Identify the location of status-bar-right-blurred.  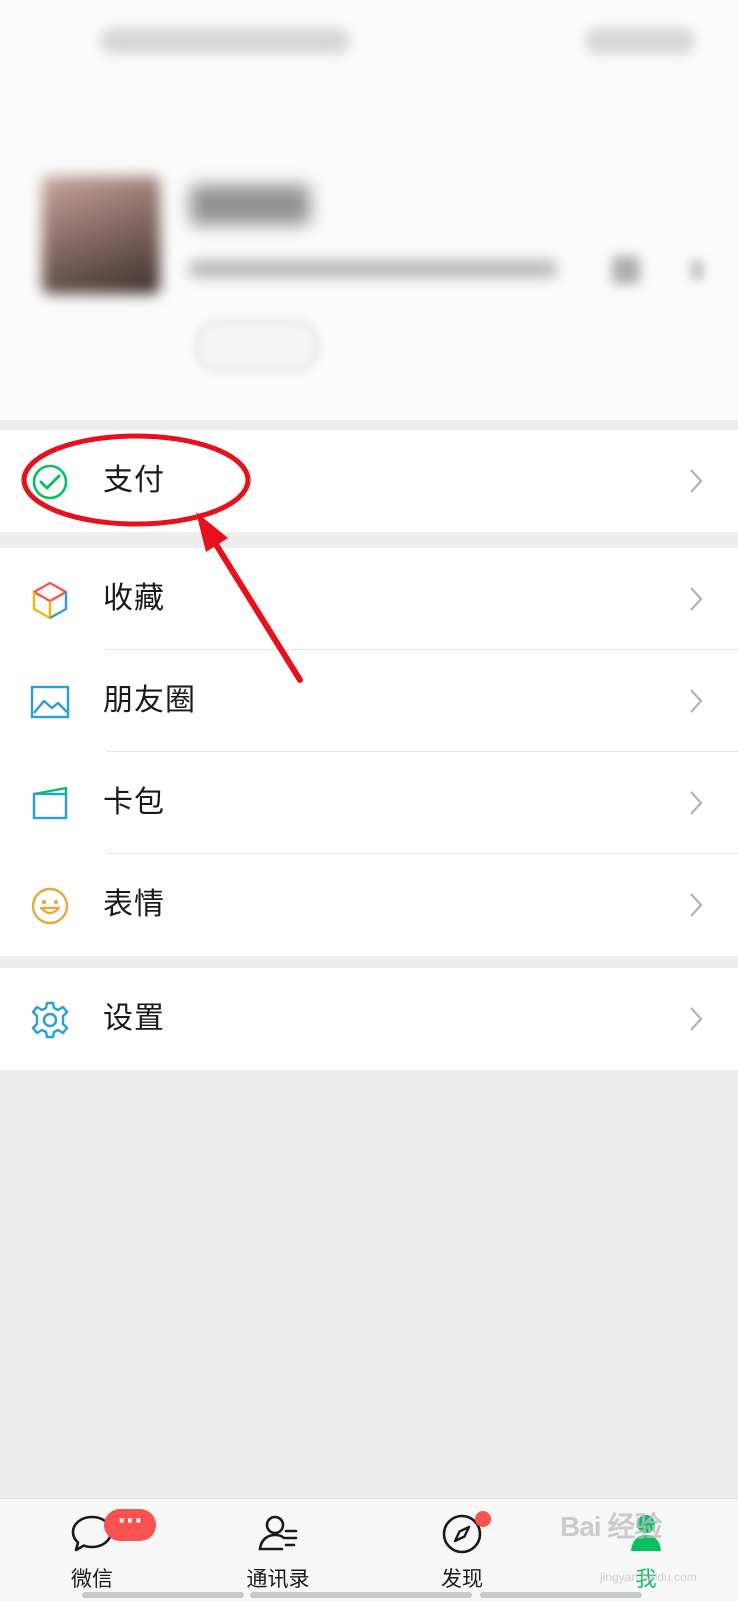
(640, 41).